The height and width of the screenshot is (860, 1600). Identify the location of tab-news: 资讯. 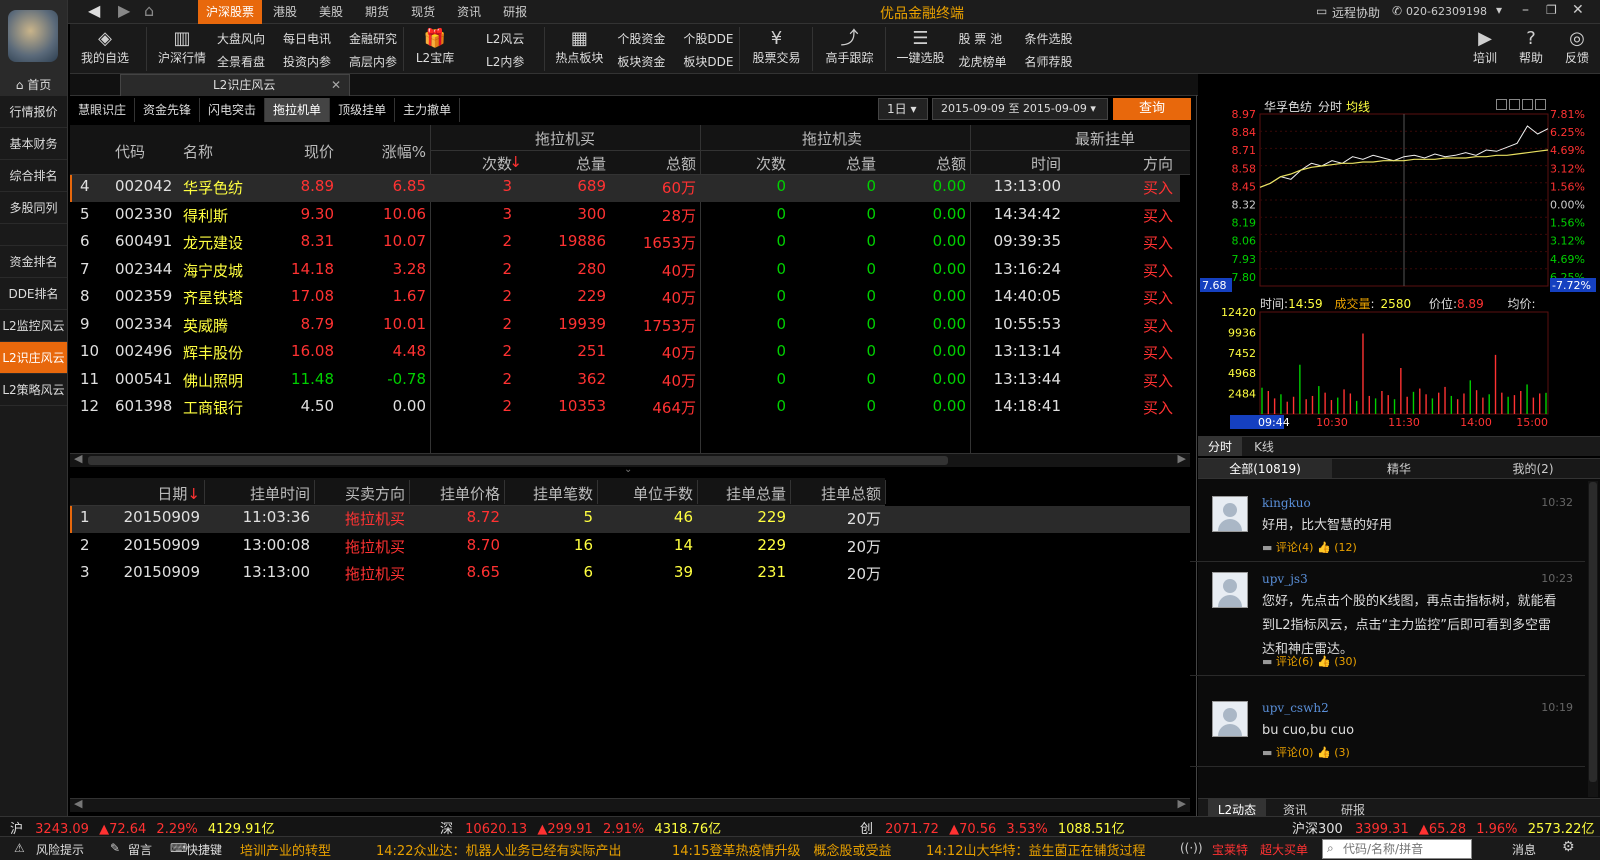
(469, 12).